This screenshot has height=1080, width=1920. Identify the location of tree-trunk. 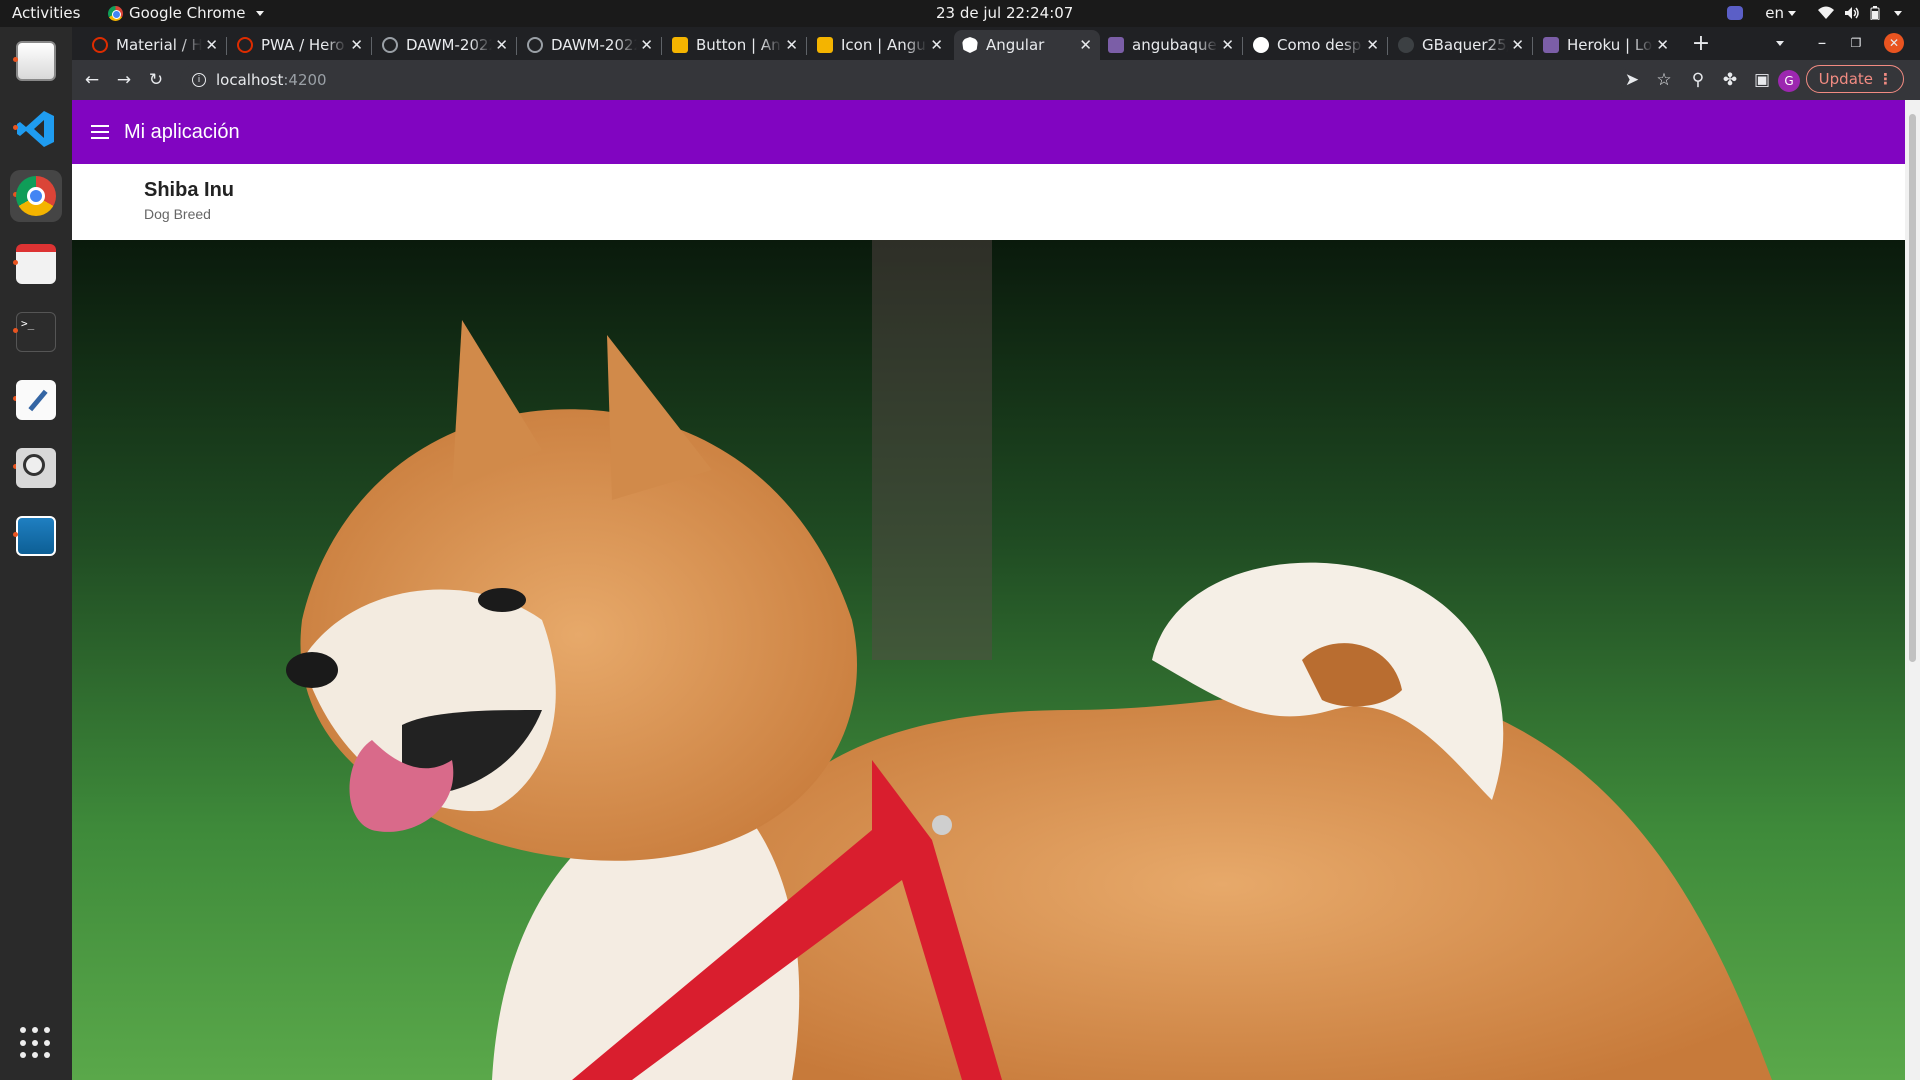
(932, 450).